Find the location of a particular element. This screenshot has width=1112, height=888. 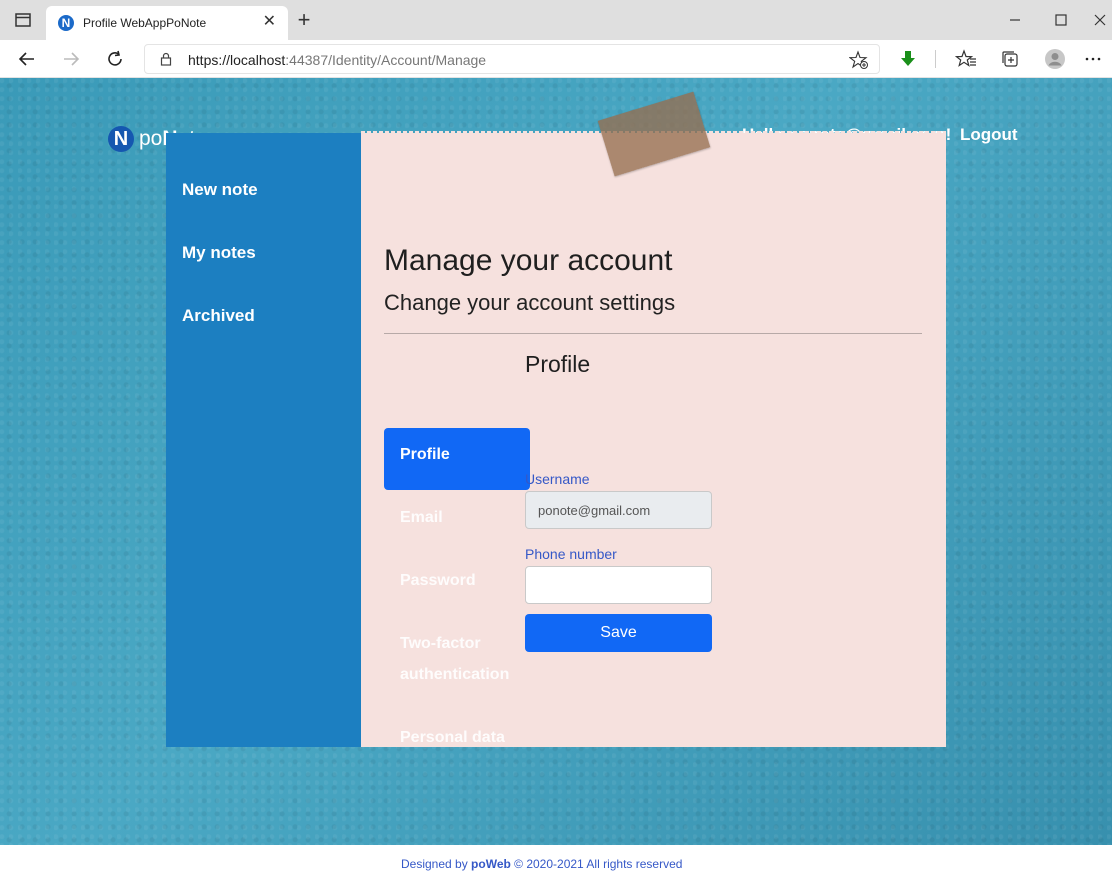

form-title: Profile is located at coordinates (558, 364).